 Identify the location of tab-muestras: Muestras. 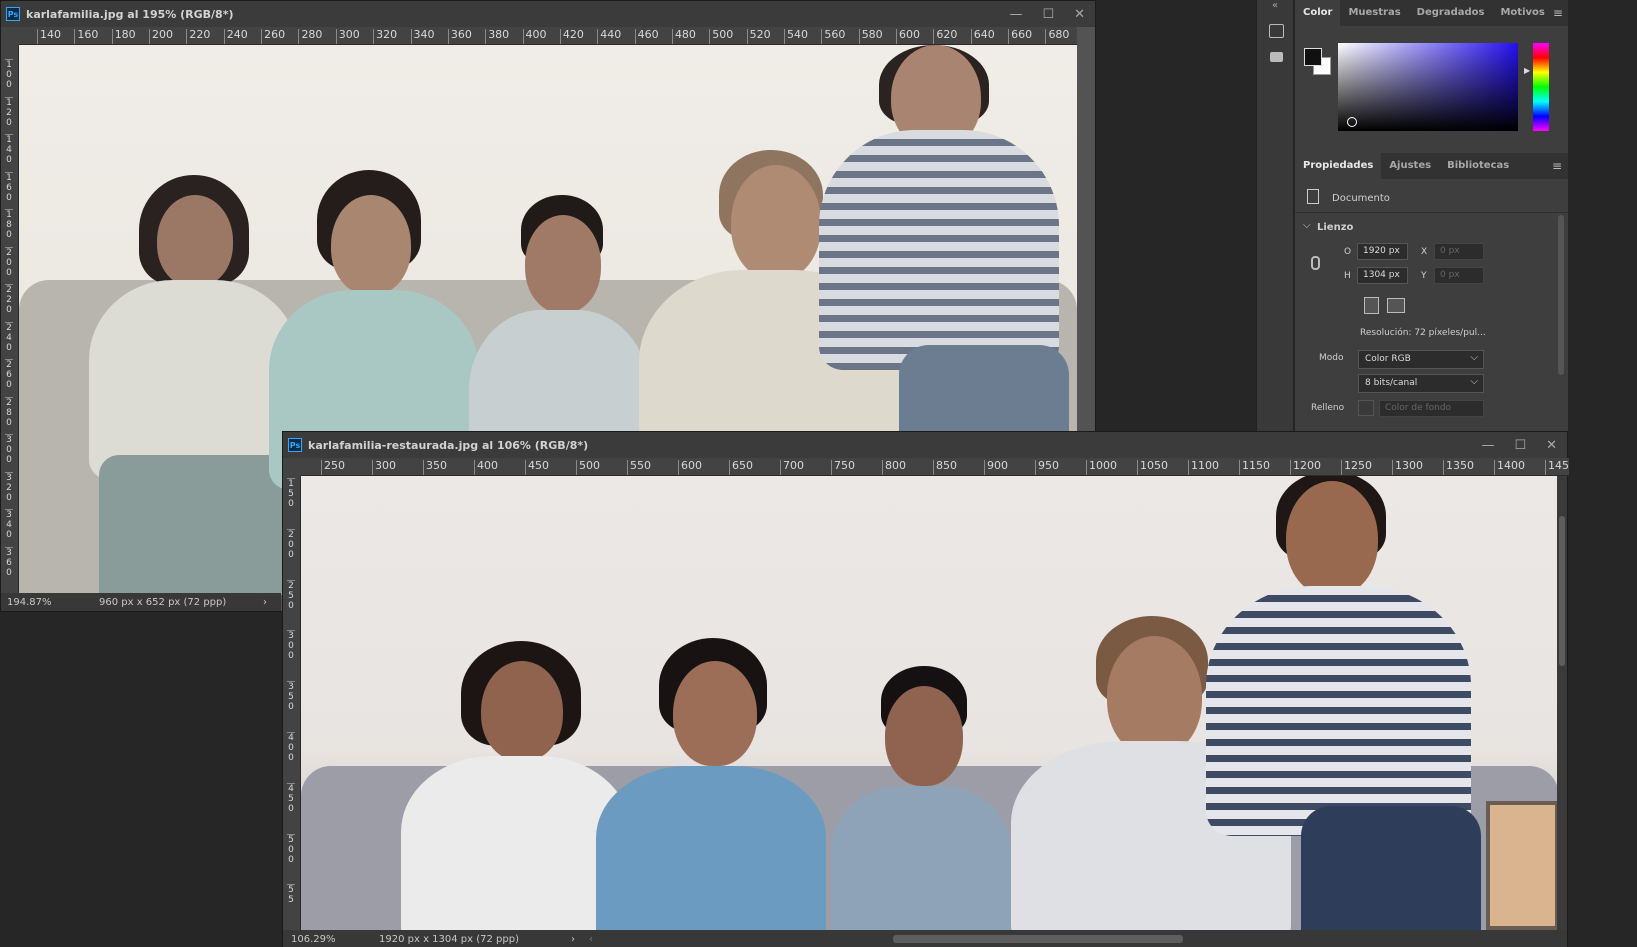
(1374, 13).